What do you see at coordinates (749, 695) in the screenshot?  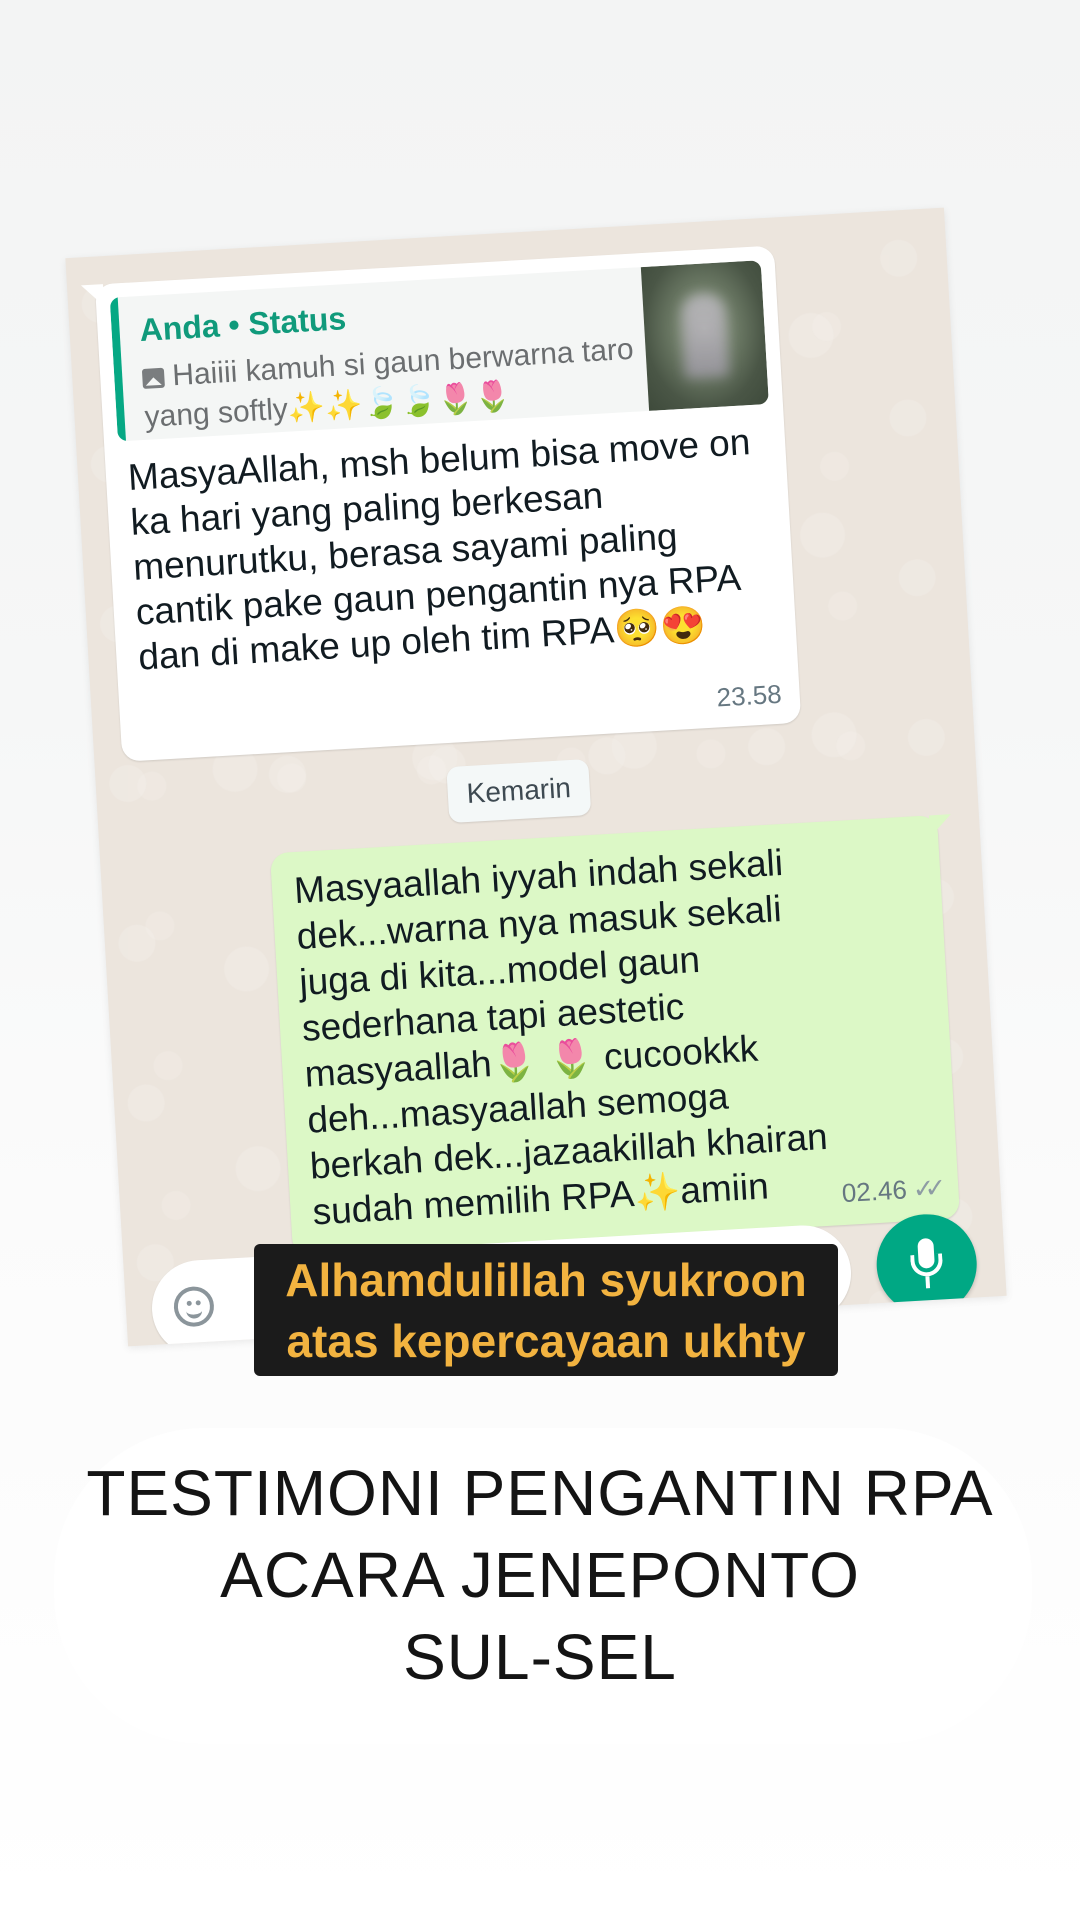 I see `incoming-message-time: 23.58` at bounding box center [749, 695].